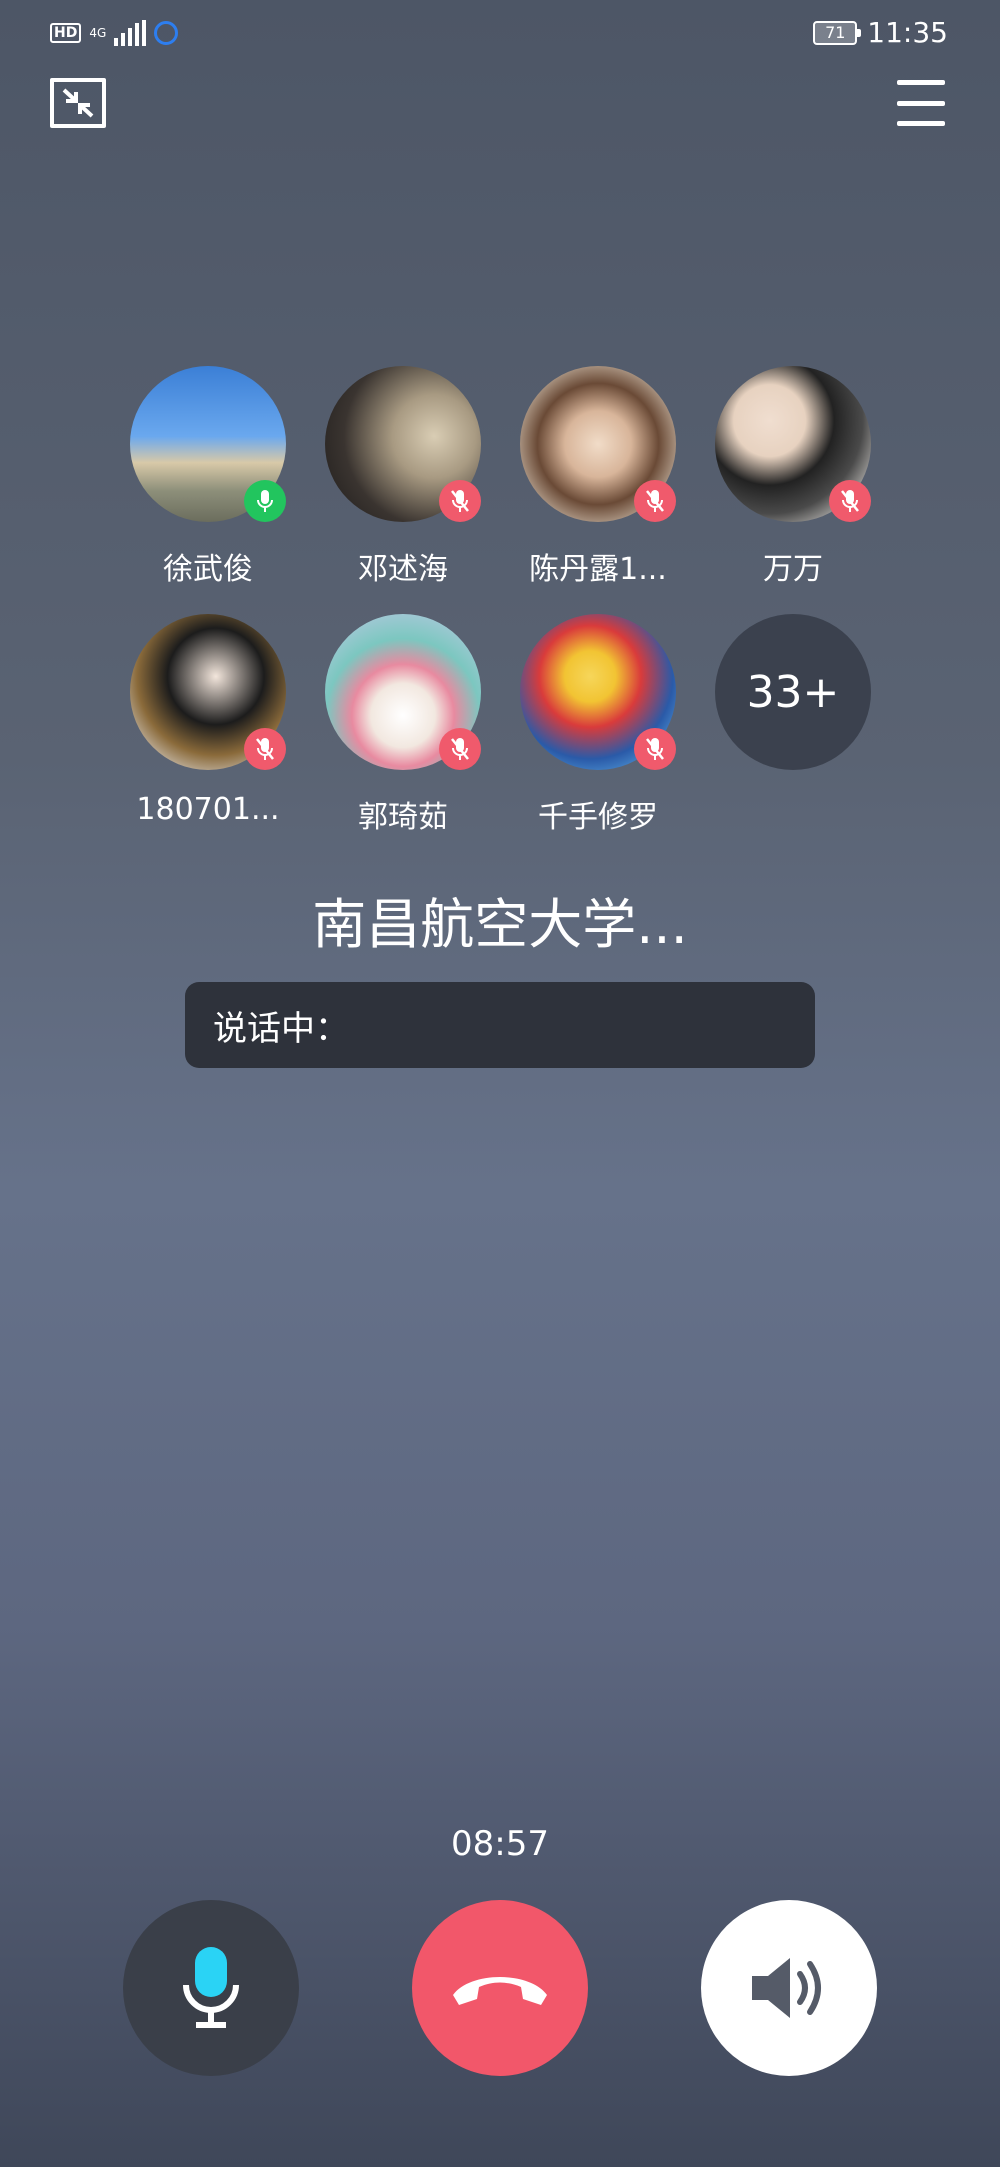  I want to click on more-participants-count: 33+, so click(793, 692).